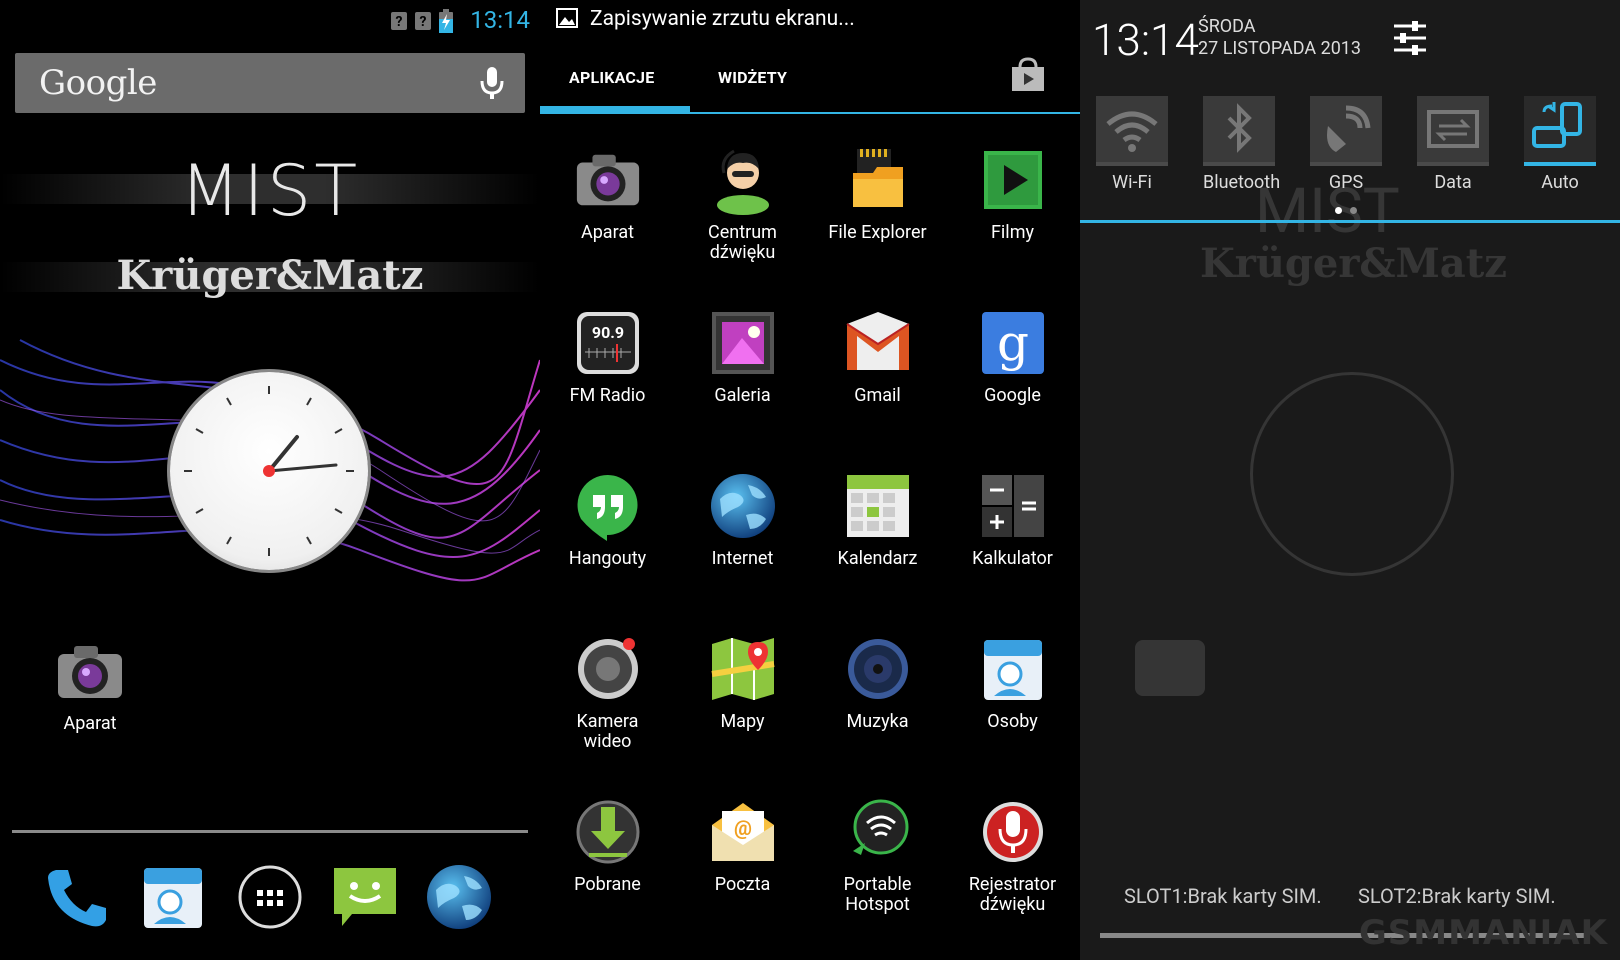 The width and height of the screenshot is (1620, 960). What do you see at coordinates (878, 506) in the screenshot?
I see `calendar-icon` at bounding box center [878, 506].